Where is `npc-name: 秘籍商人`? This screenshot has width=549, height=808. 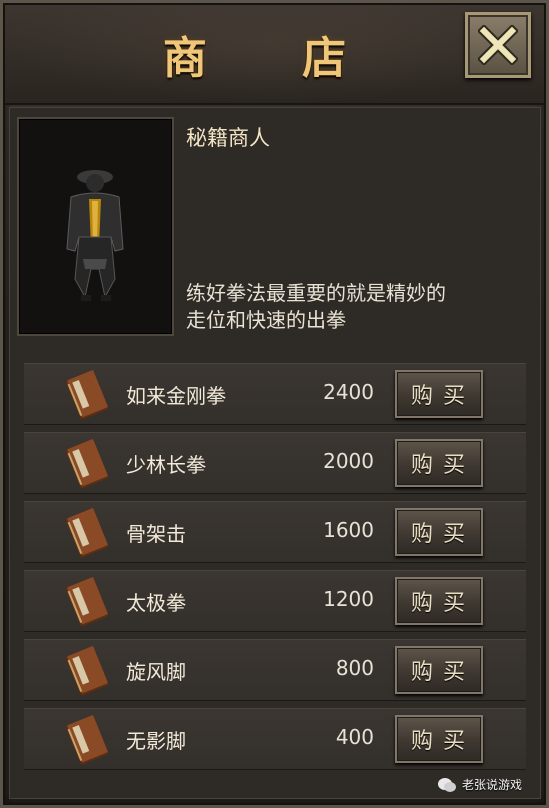 npc-name: 秘籍商人 is located at coordinates (228, 138).